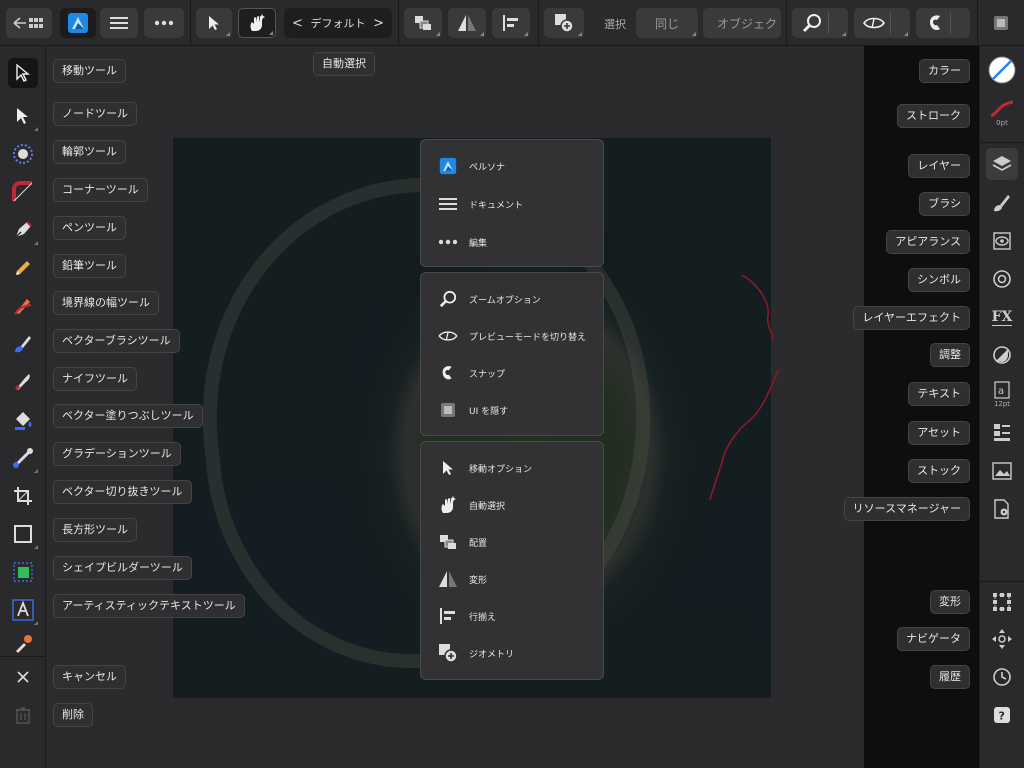 The height and width of the screenshot is (768, 1024). What do you see at coordinates (513, 336) in the screenshot?
I see `menu-item-preview-mode: プレビューモードを切り替え` at bounding box center [513, 336].